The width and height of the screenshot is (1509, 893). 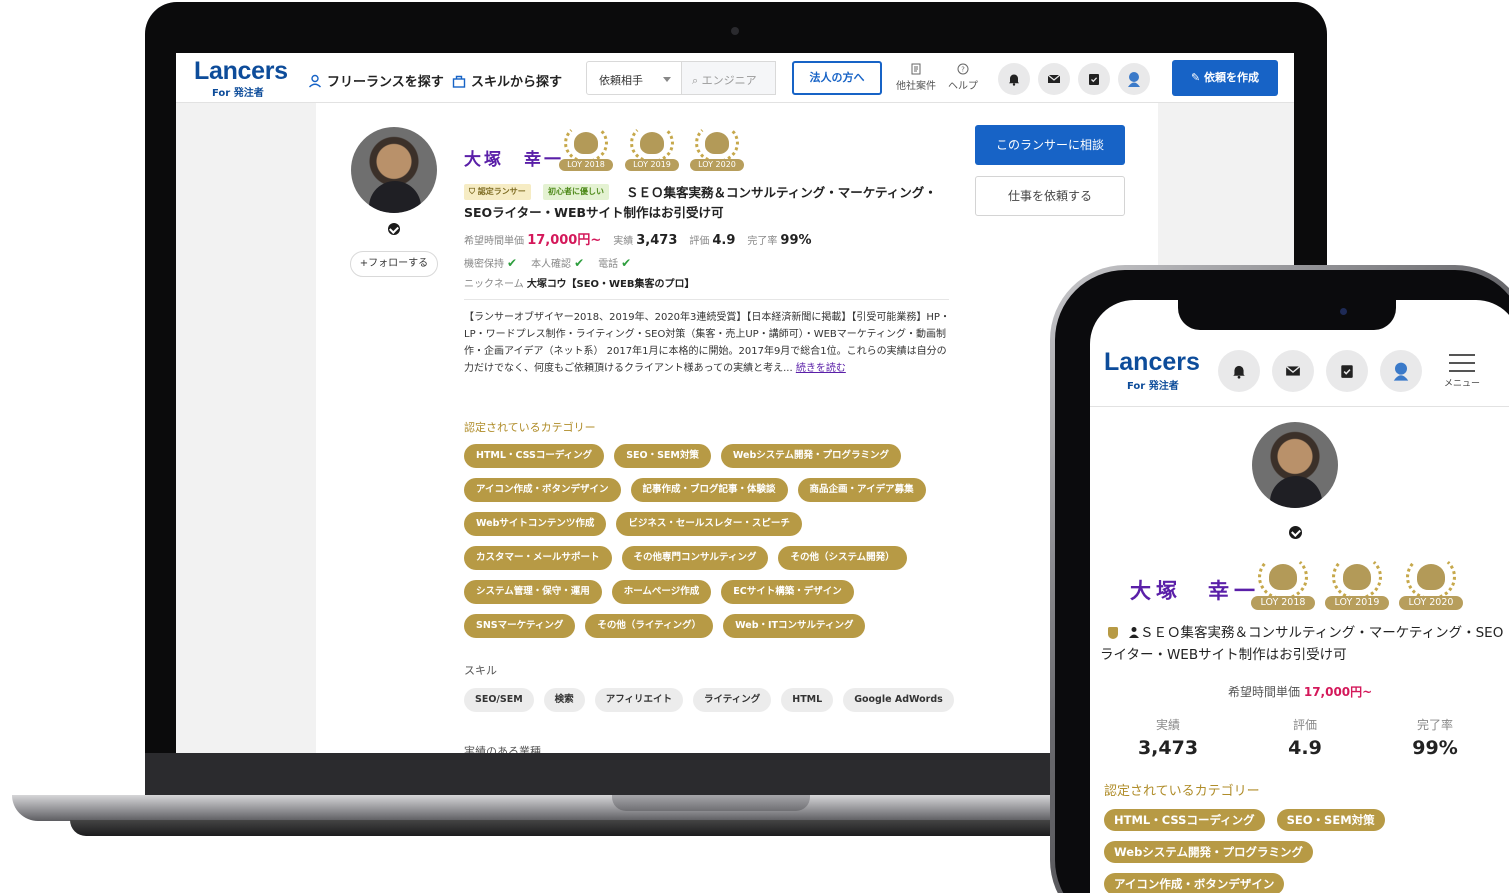 I want to click on verify-confidential-label: 機密保持, so click(x=484, y=264).